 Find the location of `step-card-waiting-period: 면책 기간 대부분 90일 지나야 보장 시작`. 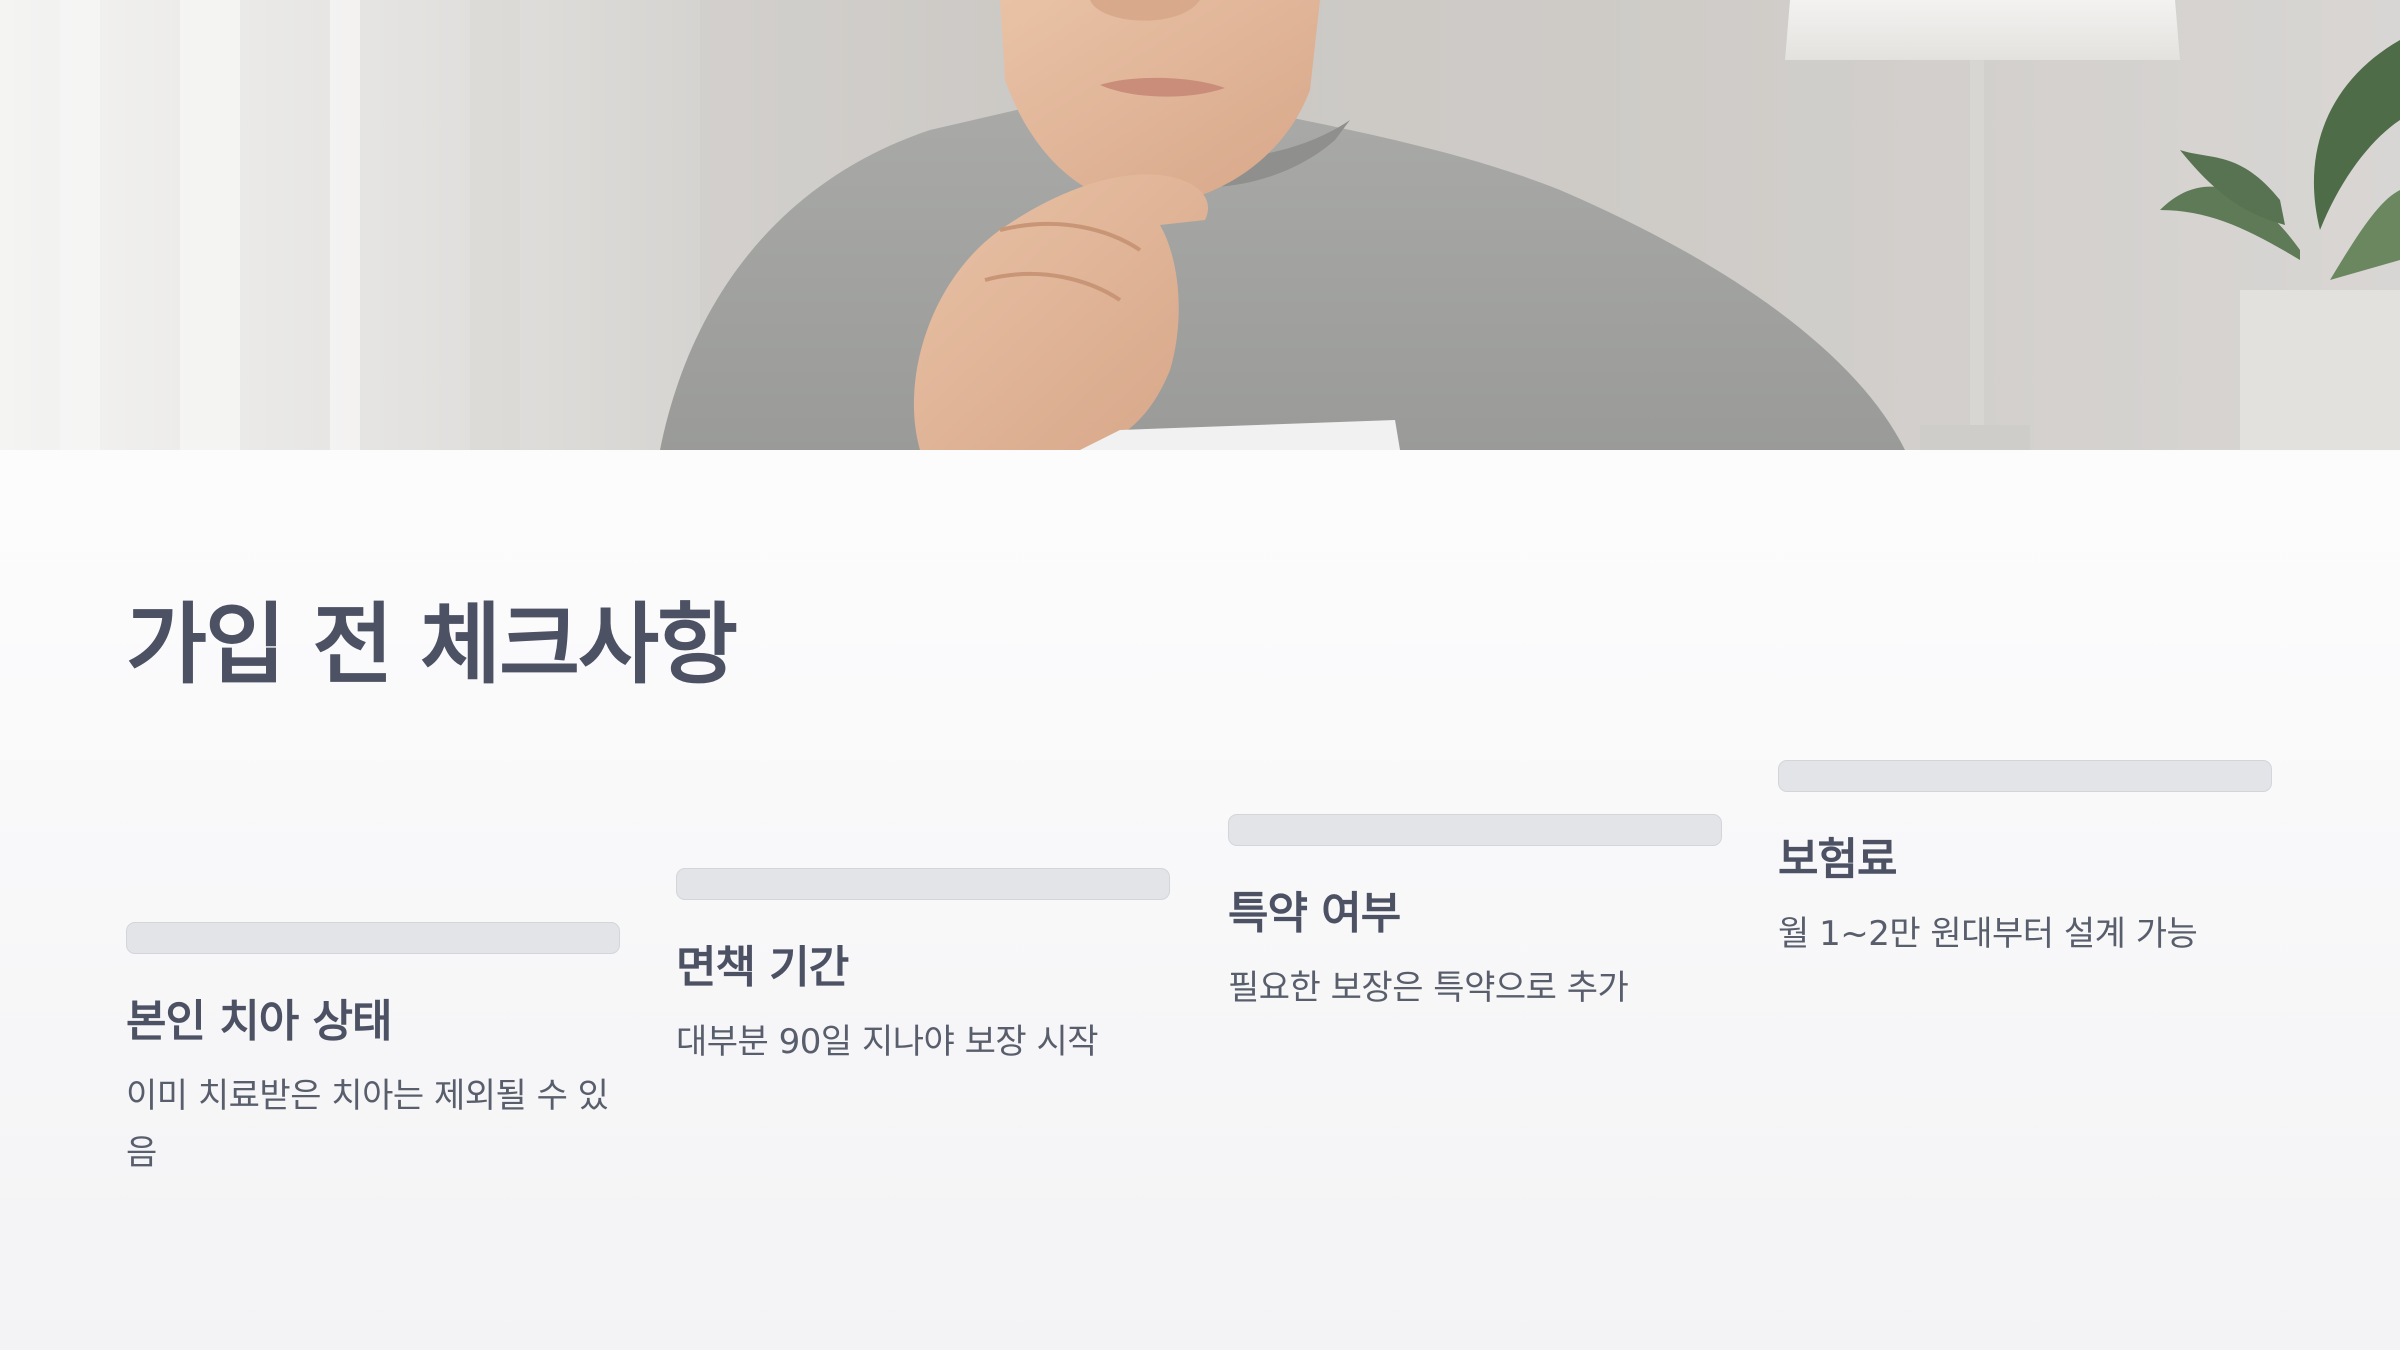

step-card-waiting-period: 면책 기간 대부분 90일 지나야 보장 시작 is located at coordinates (924, 969).